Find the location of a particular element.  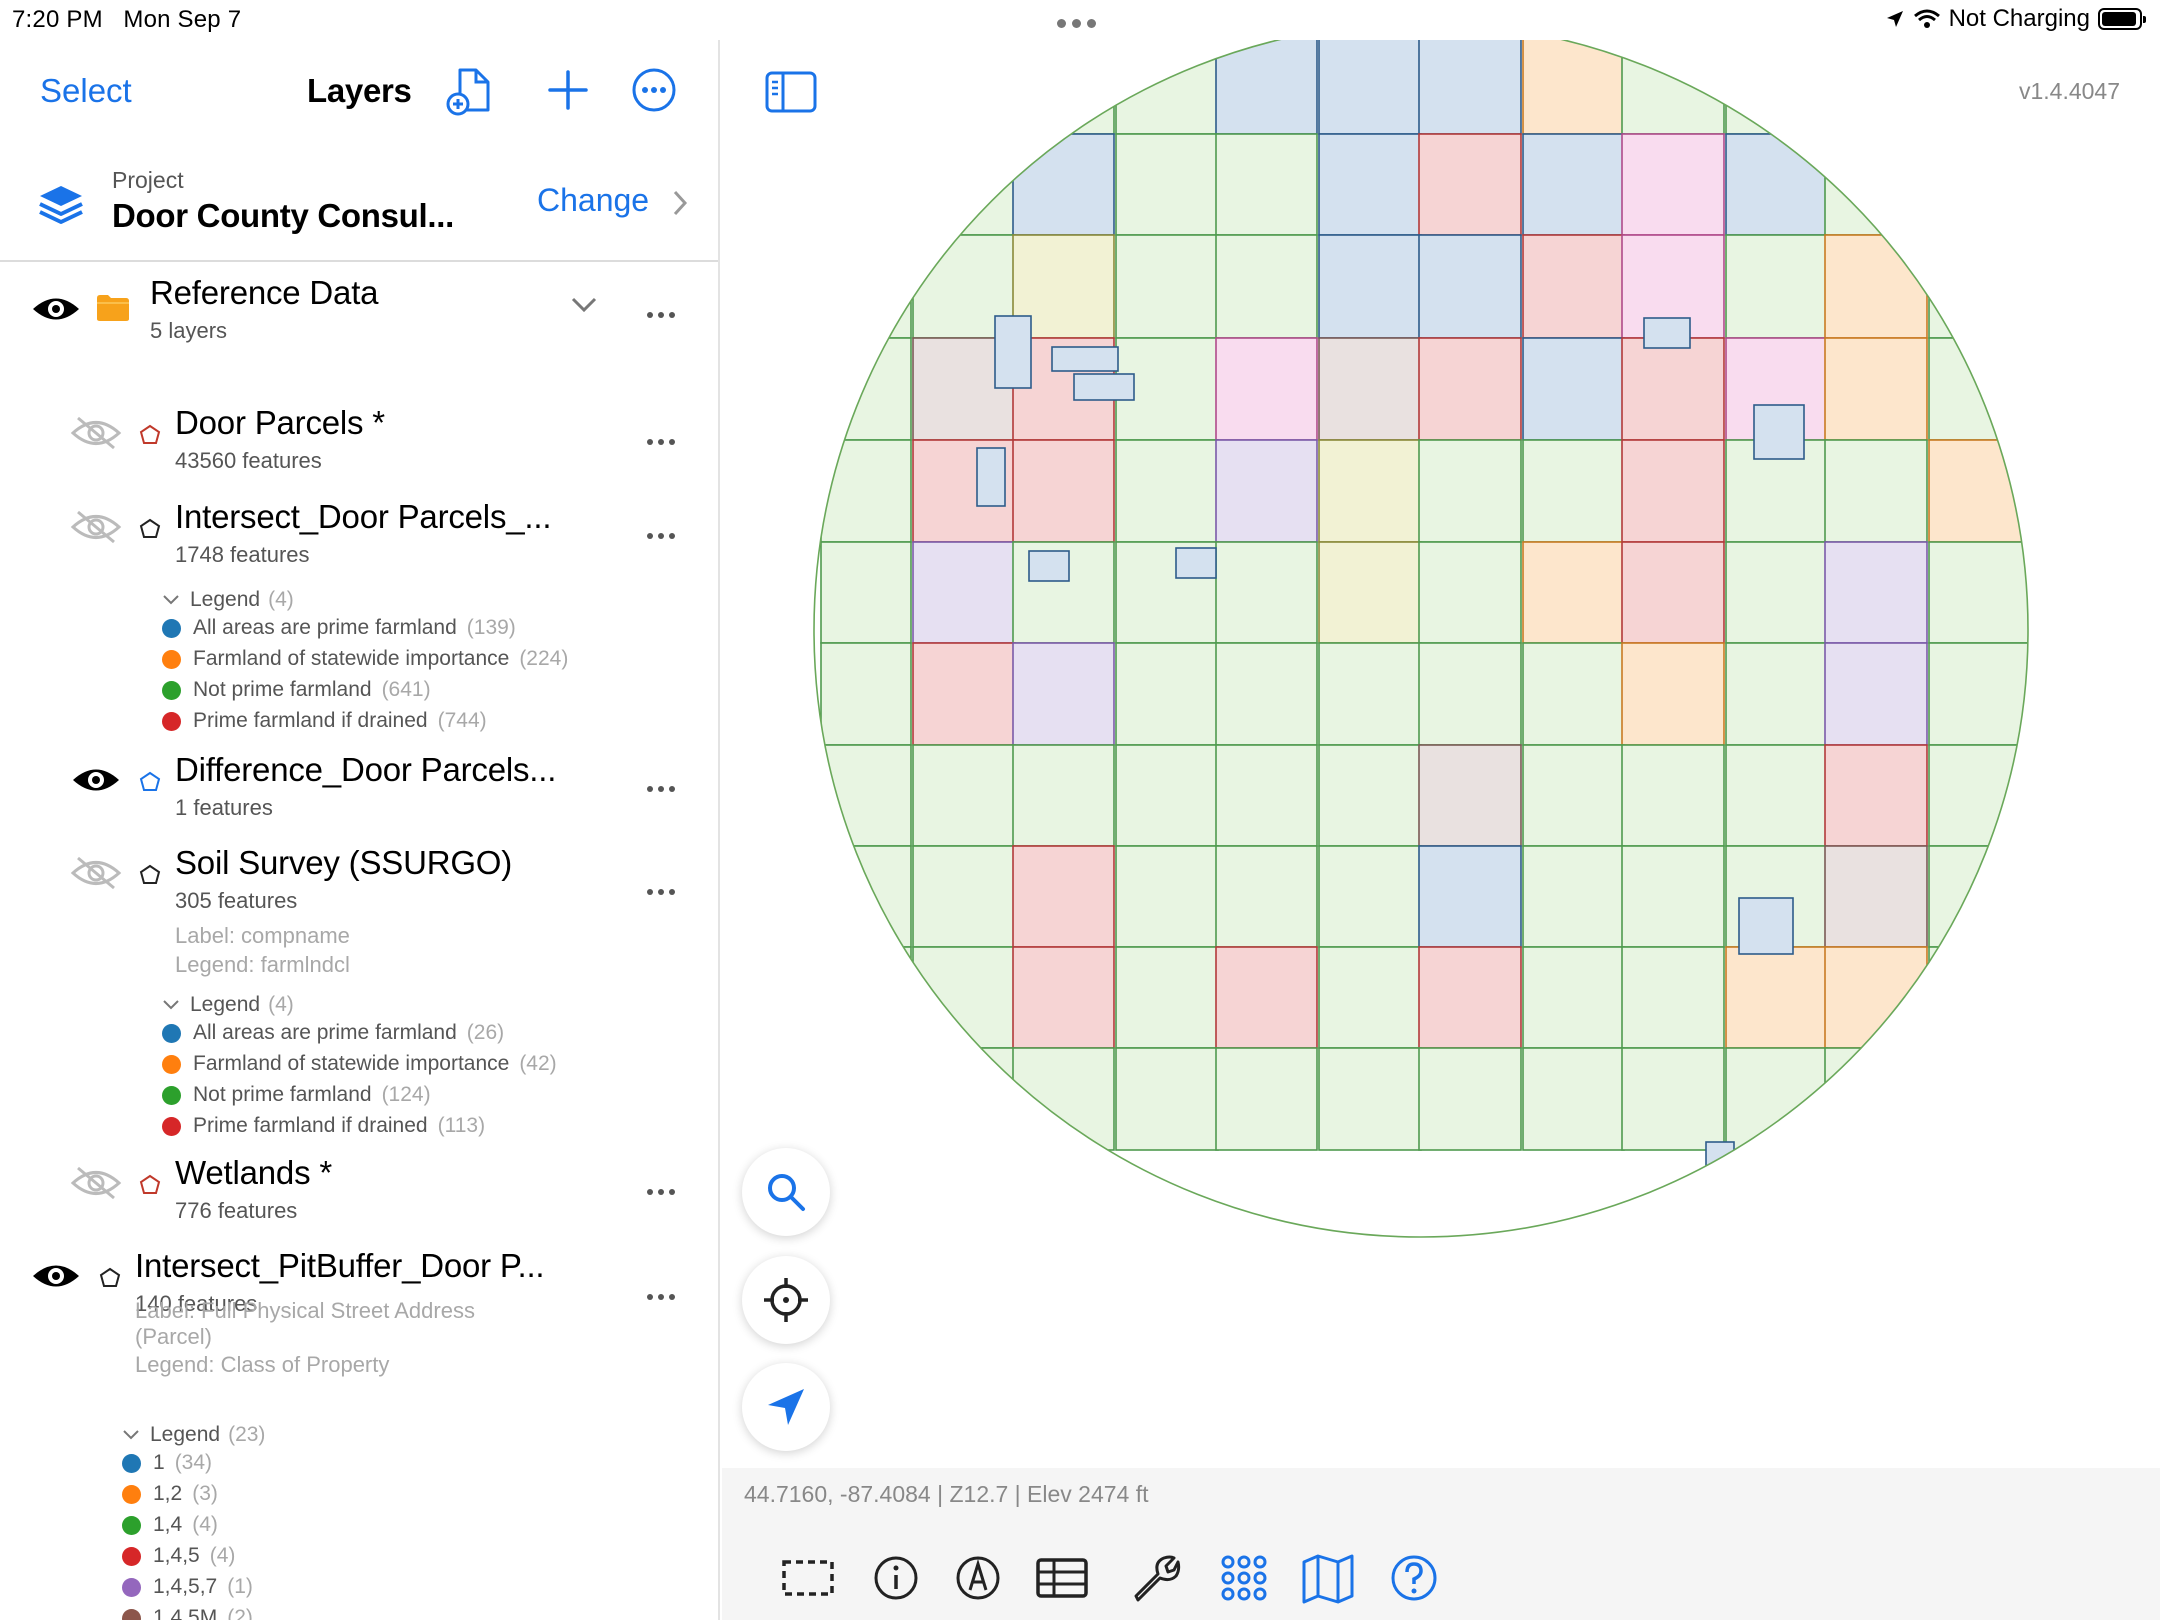

plus-icon is located at coordinates (568, 90).